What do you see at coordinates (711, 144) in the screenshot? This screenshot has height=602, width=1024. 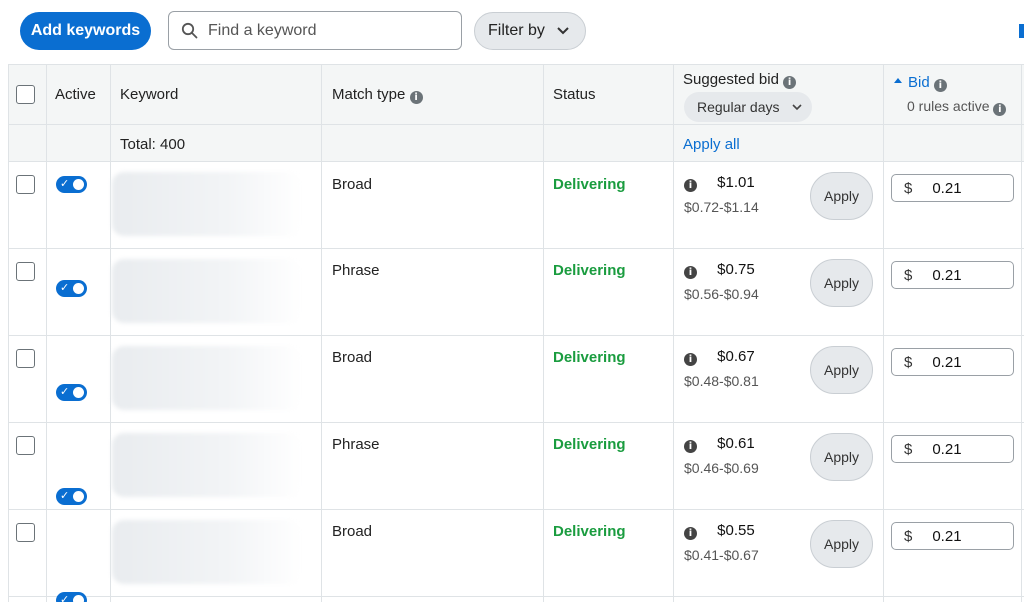 I see `apply-all-link: Apply all` at bounding box center [711, 144].